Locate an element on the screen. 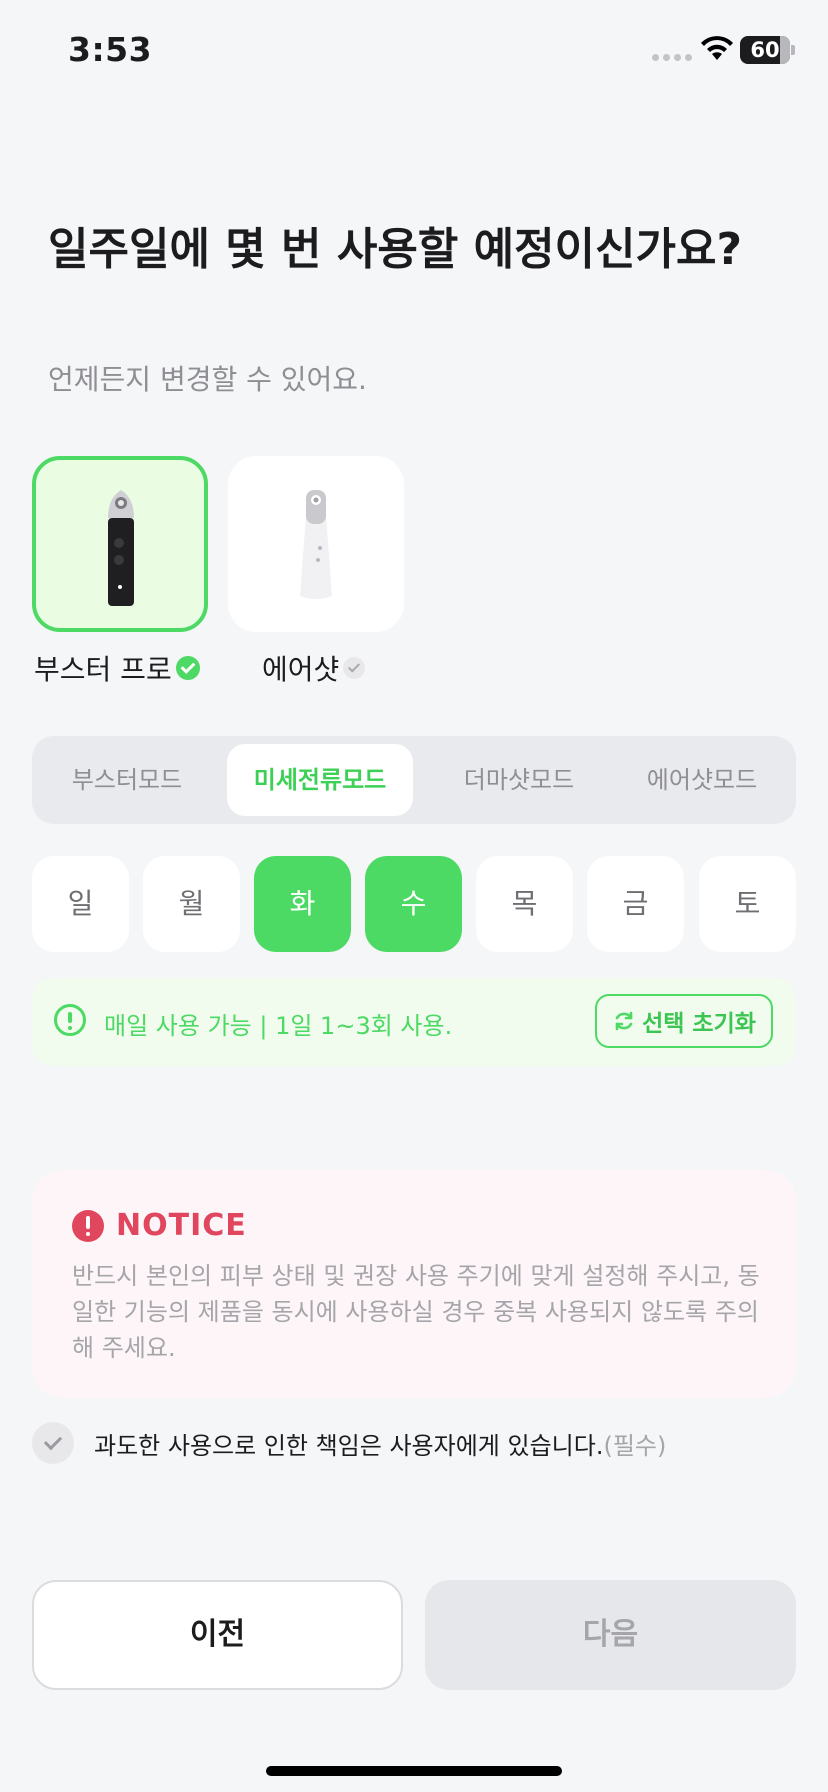 This screenshot has width=828, height=1792. status-time: 3:53 is located at coordinates (110, 49).